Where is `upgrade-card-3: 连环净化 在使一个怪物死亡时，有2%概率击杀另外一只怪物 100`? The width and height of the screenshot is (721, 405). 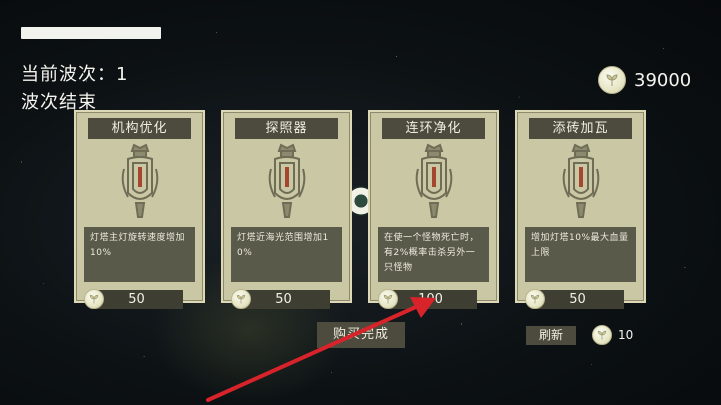 upgrade-card-3: 连环净化 在使一个怪物死亡时，有2%概率击杀另外一只怪物 100 is located at coordinates (433, 209).